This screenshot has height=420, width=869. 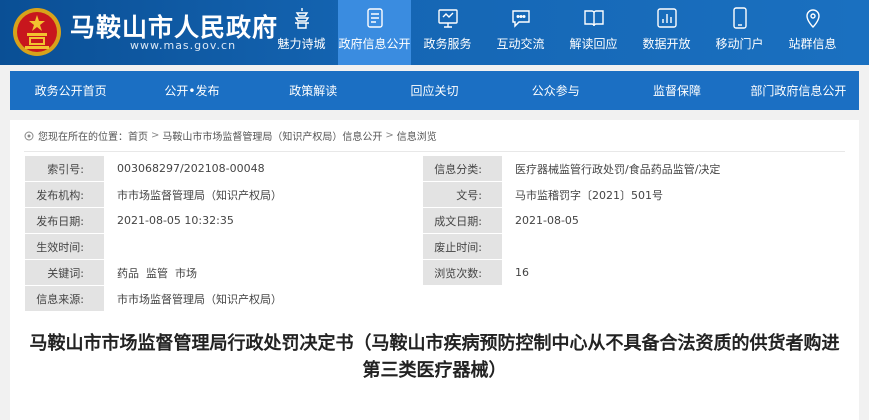 I want to click on label-publish-date: 发布日期:, so click(x=64, y=220).